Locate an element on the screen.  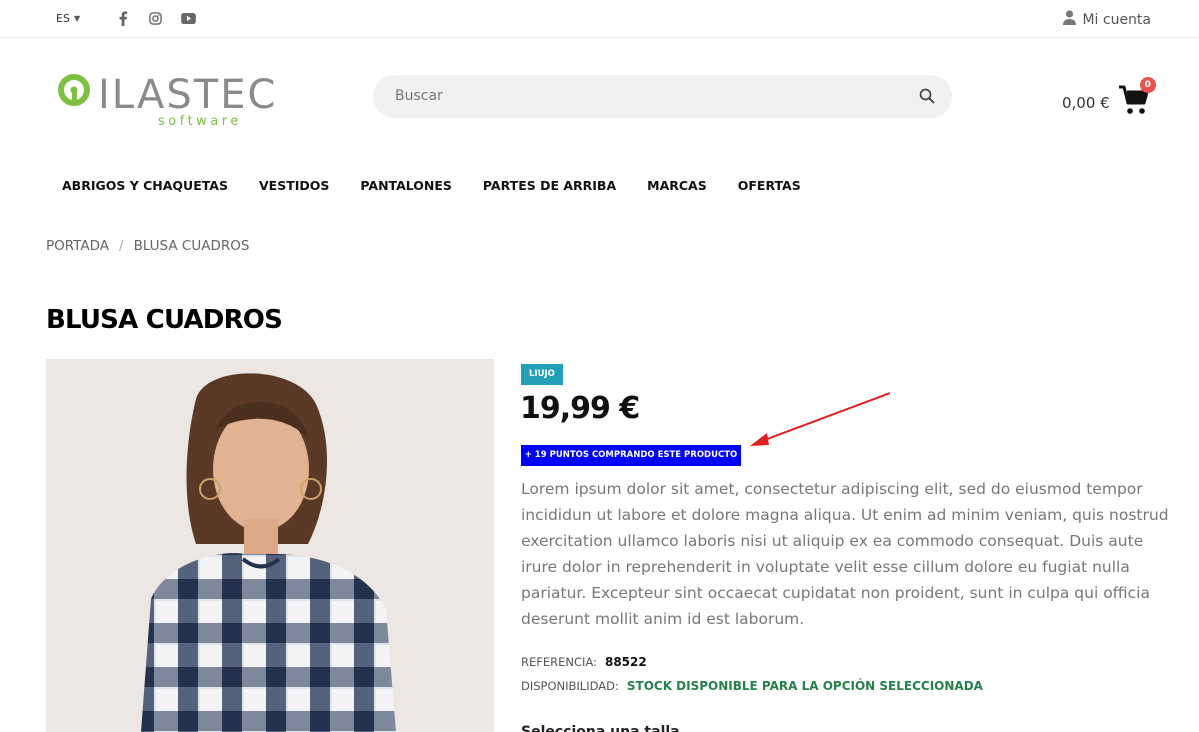
size-selector-heading: Selecciona una talla is located at coordinates (600, 728).